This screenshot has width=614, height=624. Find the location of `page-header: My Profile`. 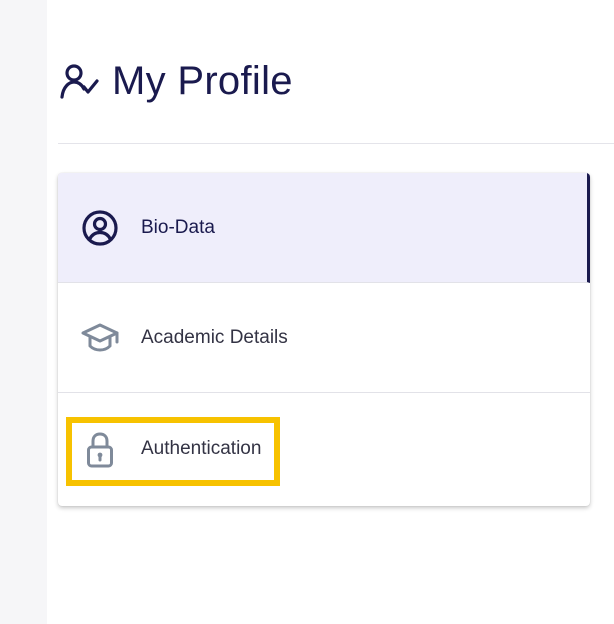

page-header: My Profile is located at coordinates (176, 81).